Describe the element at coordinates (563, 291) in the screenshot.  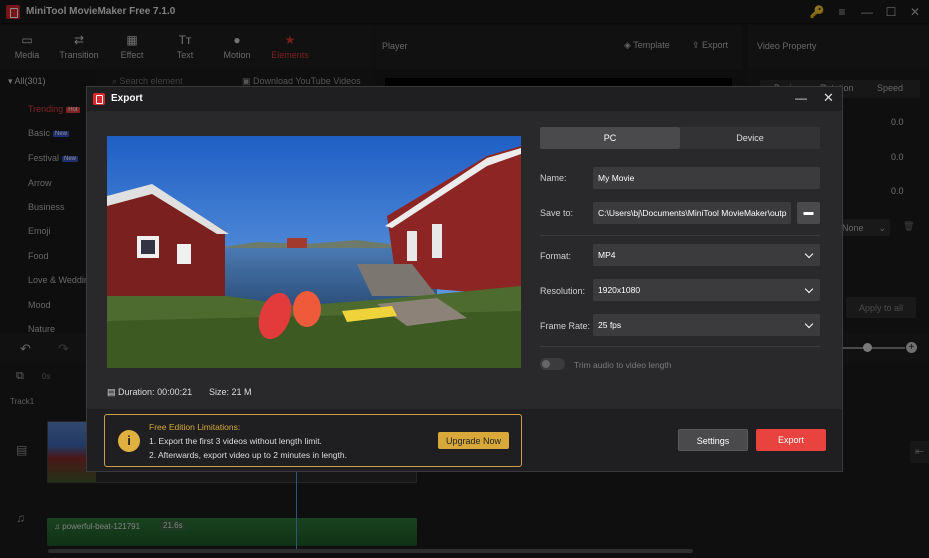
I see `resolution-label: Resolution:` at that location.